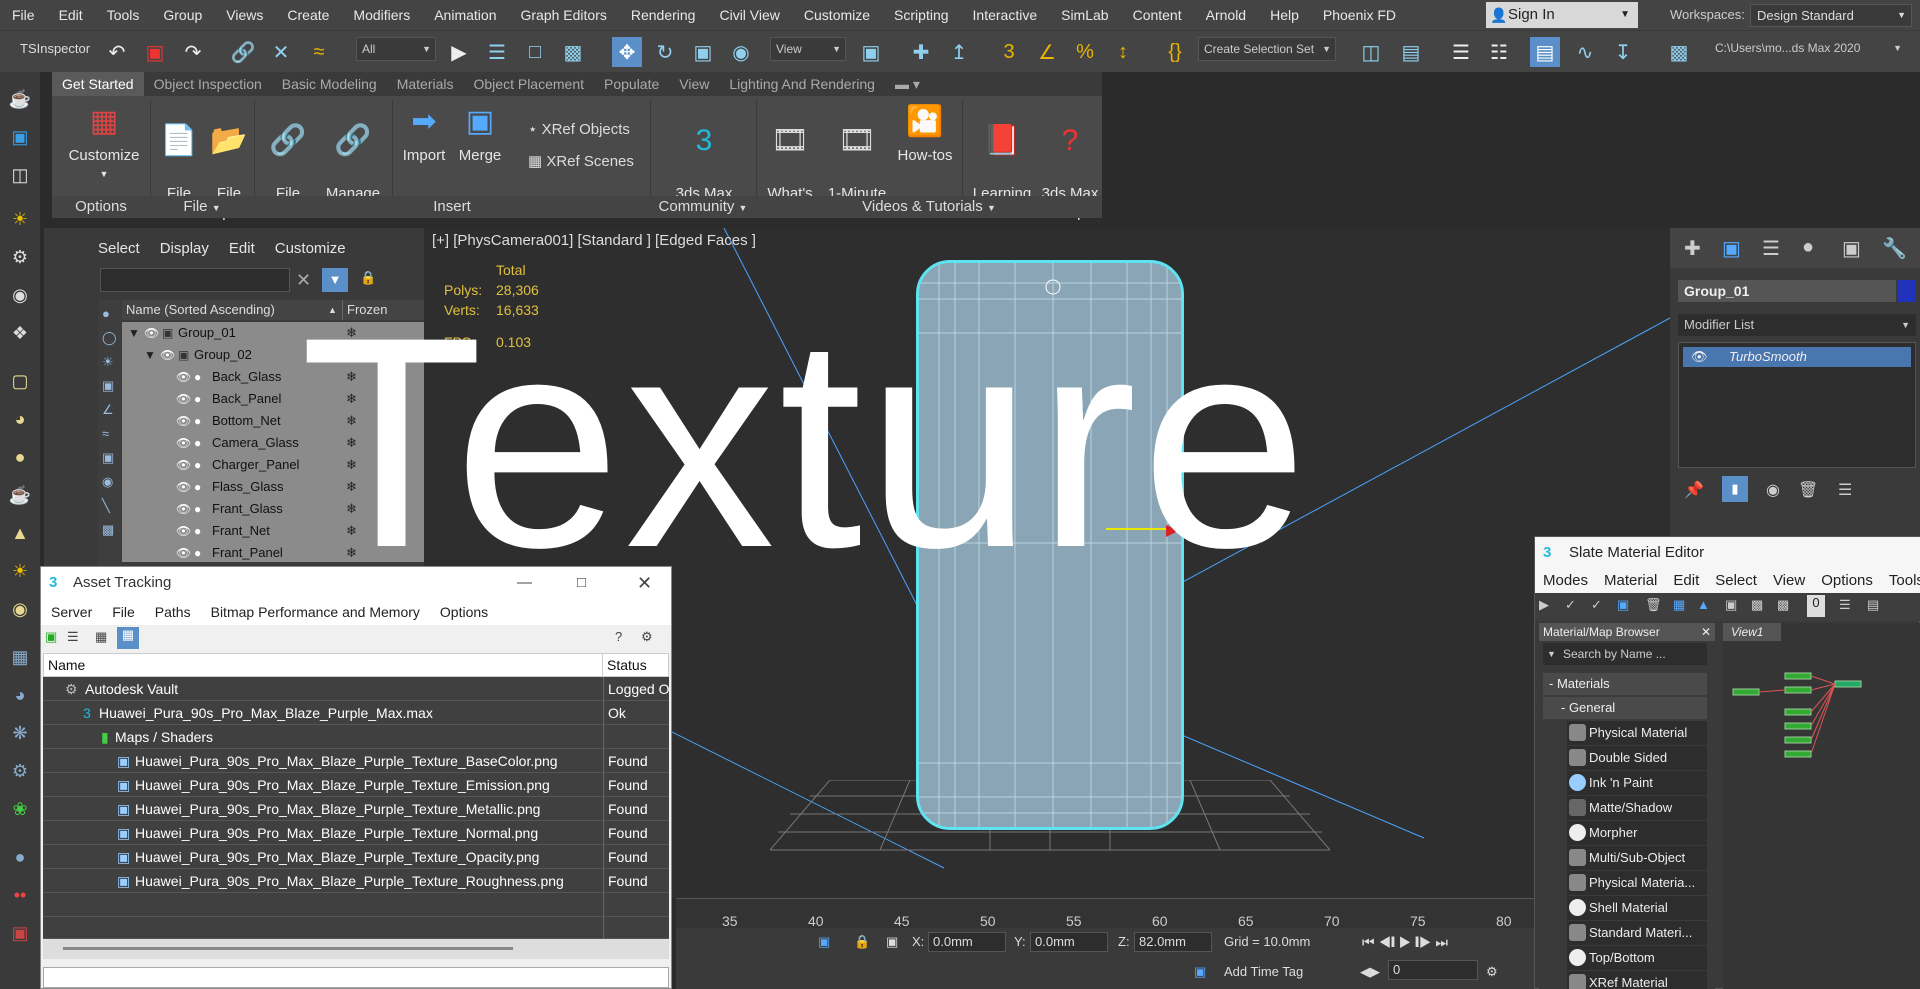  Describe the element at coordinates (184, 248) in the screenshot. I see `scene-menu-display: Display` at that location.